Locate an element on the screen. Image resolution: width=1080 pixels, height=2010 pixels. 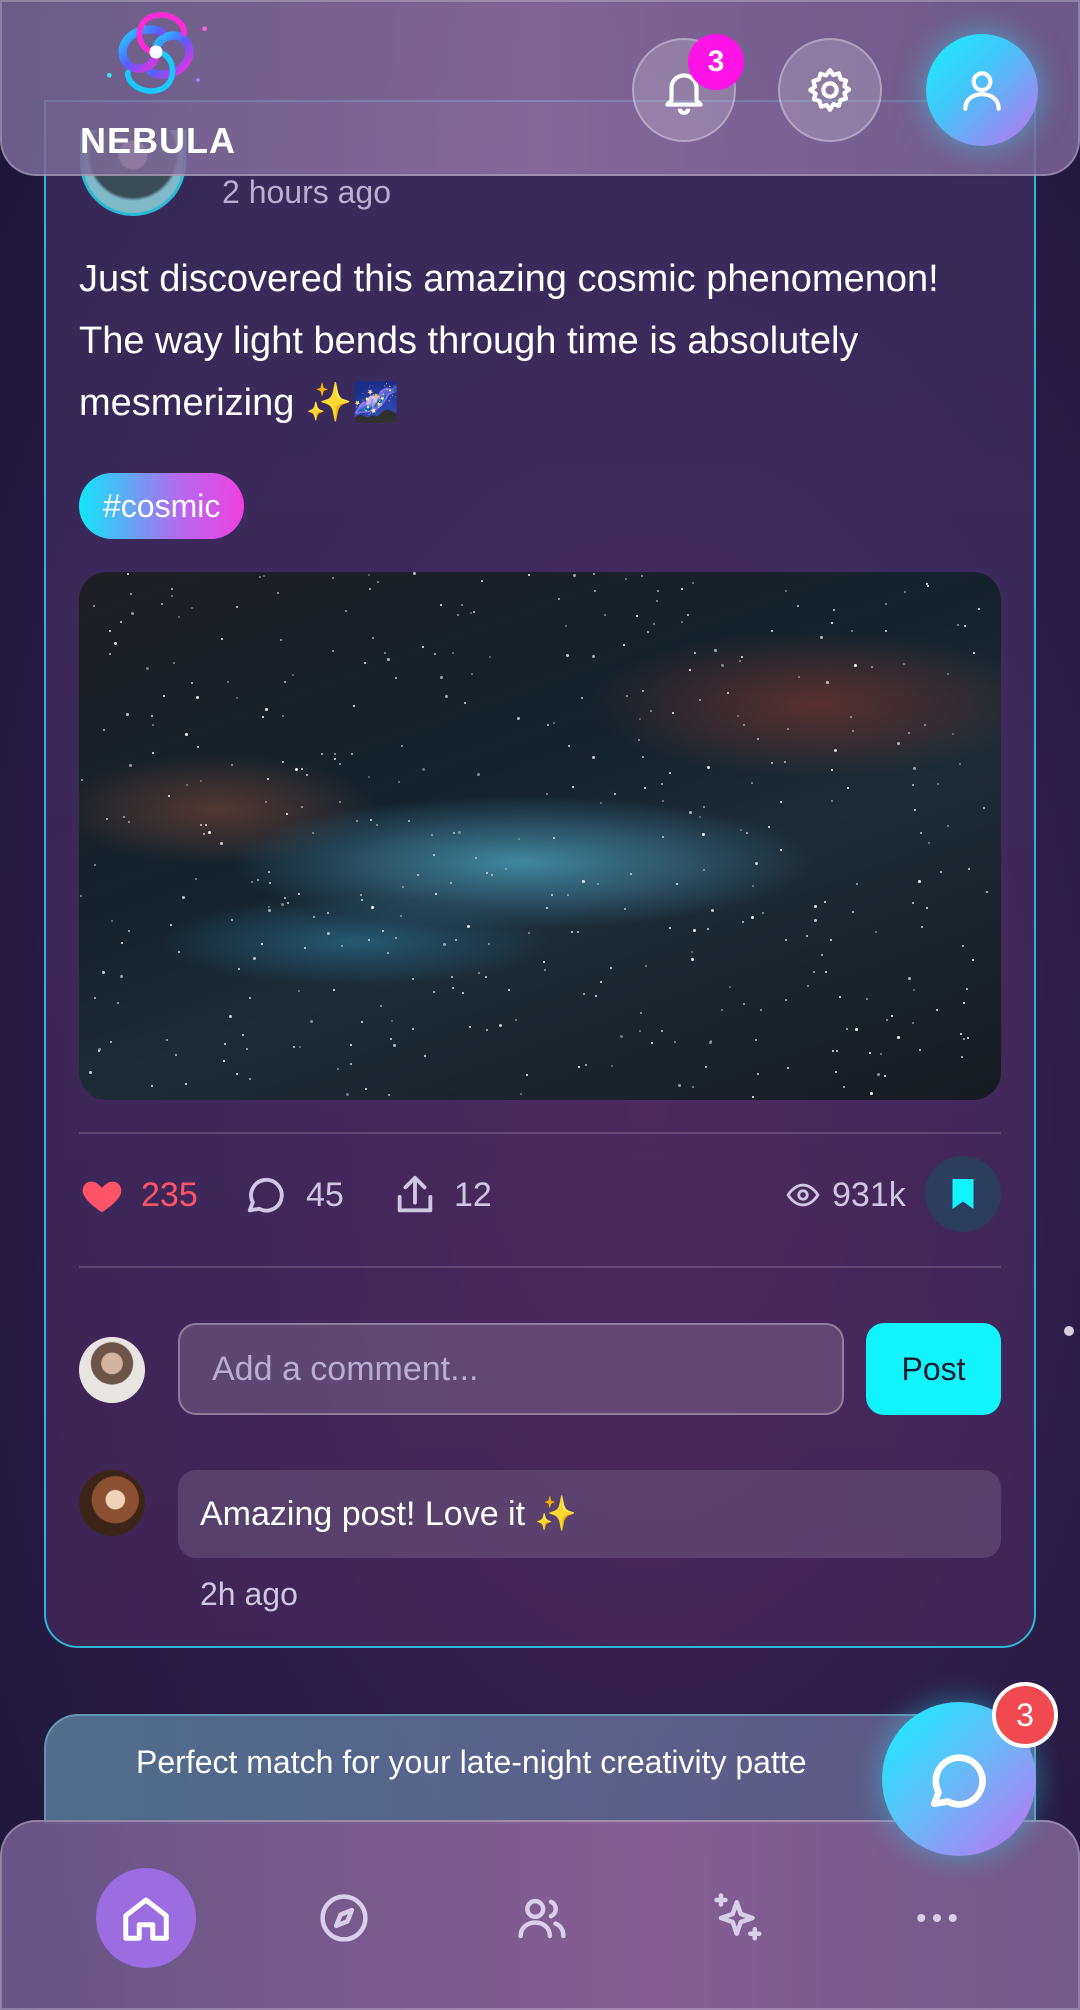
compass-icon is located at coordinates (344, 1918).